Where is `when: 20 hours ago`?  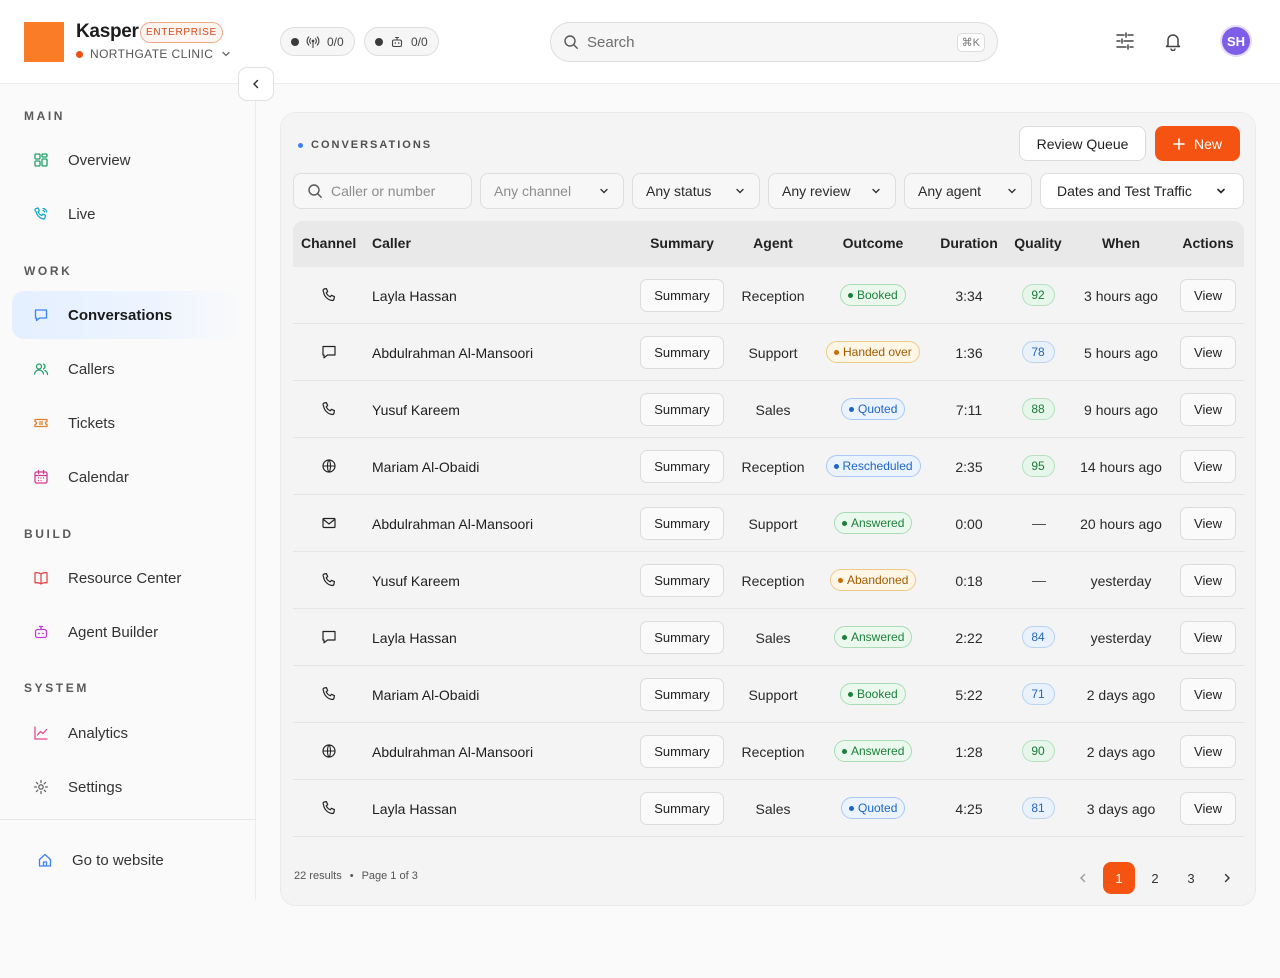 when: 20 hours ago is located at coordinates (1121, 524).